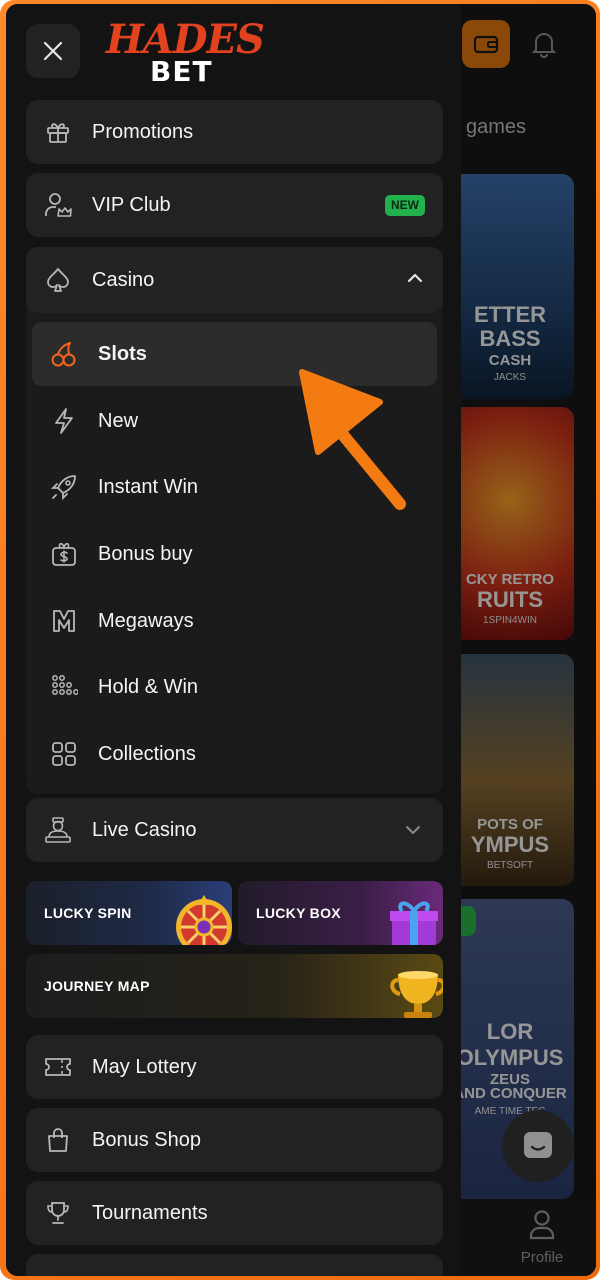 This screenshot has height=1280, width=600. Describe the element at coordinates (146, 1139) in the screenshot. I see `menu-item-label: Bonus Shop` at that location.